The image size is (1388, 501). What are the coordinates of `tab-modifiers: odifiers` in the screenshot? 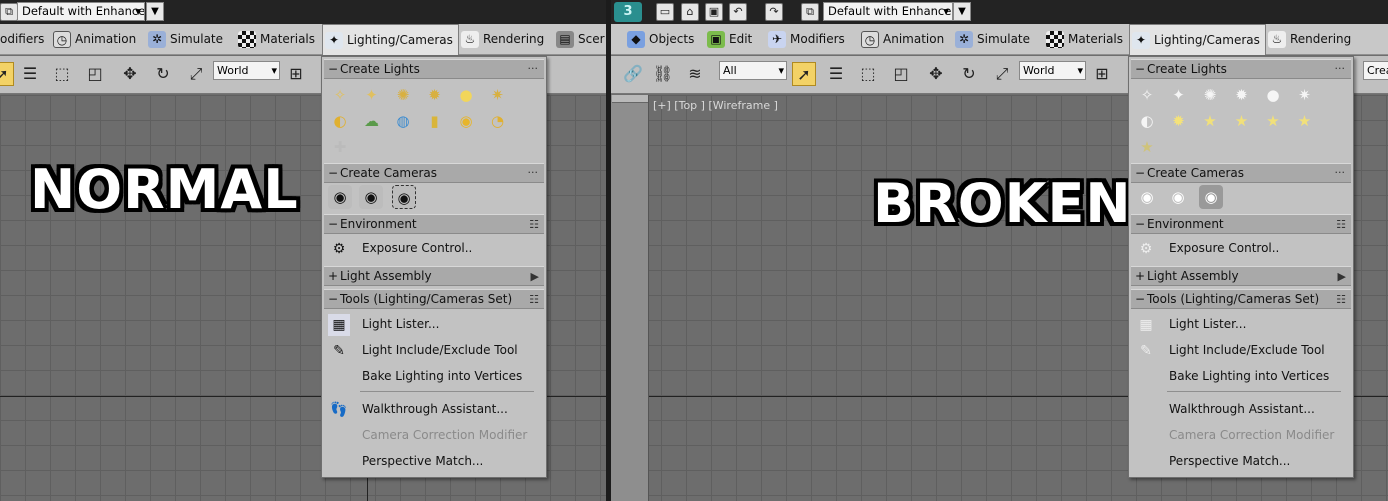 It's located at (24, 39).